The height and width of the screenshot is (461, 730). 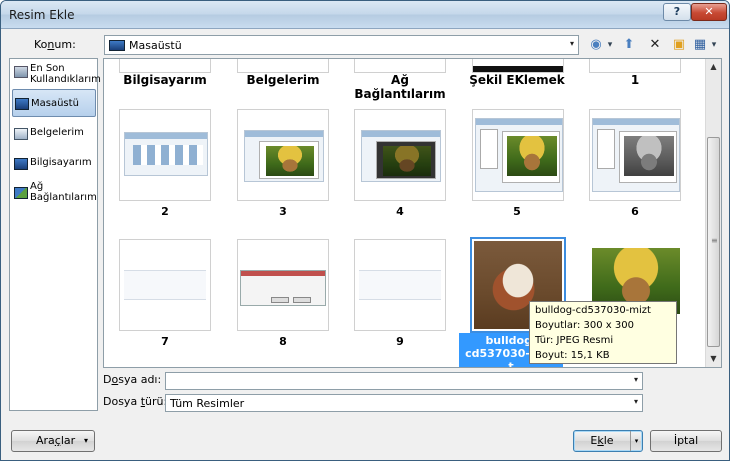 What do you see at coordinates (635, 211) in the screenshot?
I see `file-caption: 6` at bounding box center [635, 211].